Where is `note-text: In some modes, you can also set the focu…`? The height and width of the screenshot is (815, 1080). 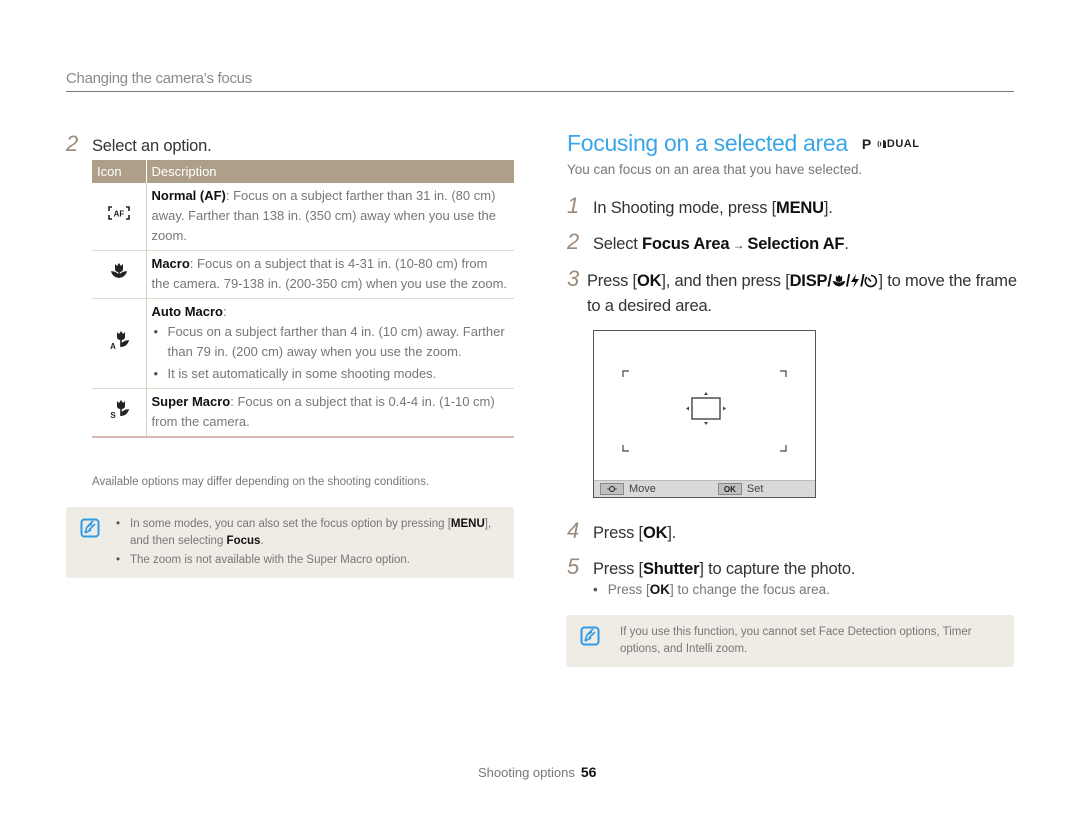 note-text: In some modes, you can also set the focu… is located at coordinates (290, 524).